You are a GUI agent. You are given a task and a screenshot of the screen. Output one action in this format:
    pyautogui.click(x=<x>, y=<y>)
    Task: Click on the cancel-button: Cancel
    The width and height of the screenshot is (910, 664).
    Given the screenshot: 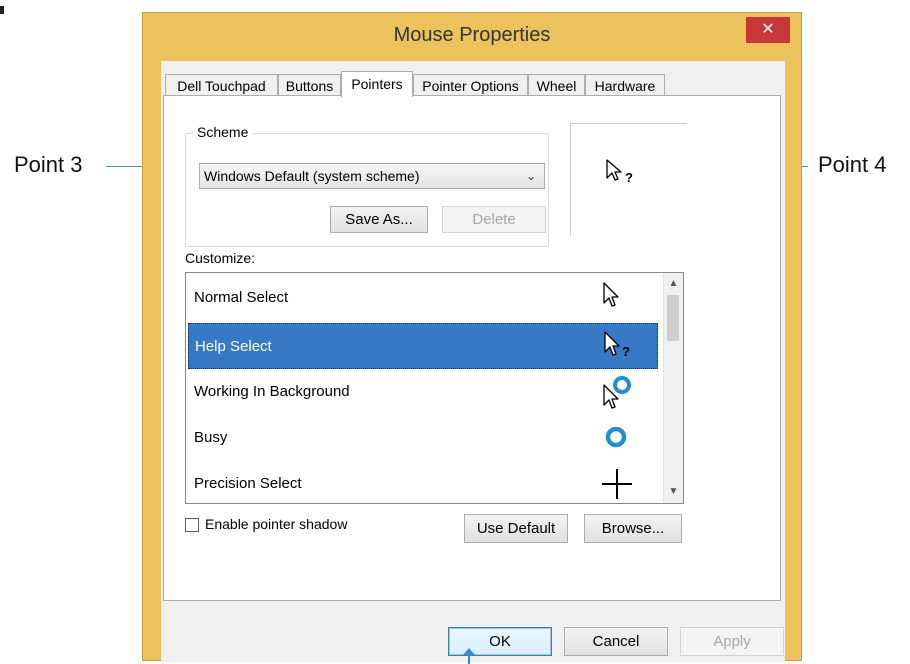 What is the action you would take?
    pyautogui.click(x=616, y=641)
    